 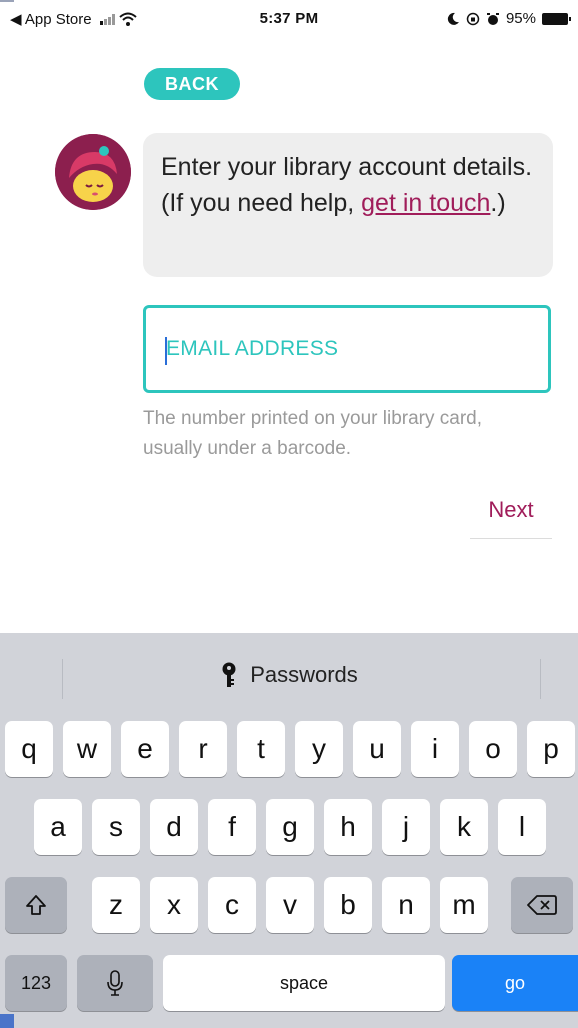 What do you see at coordinates (492, 18) in the screenshot?
I see `alarm-icon` at bounding box center [492, 18].